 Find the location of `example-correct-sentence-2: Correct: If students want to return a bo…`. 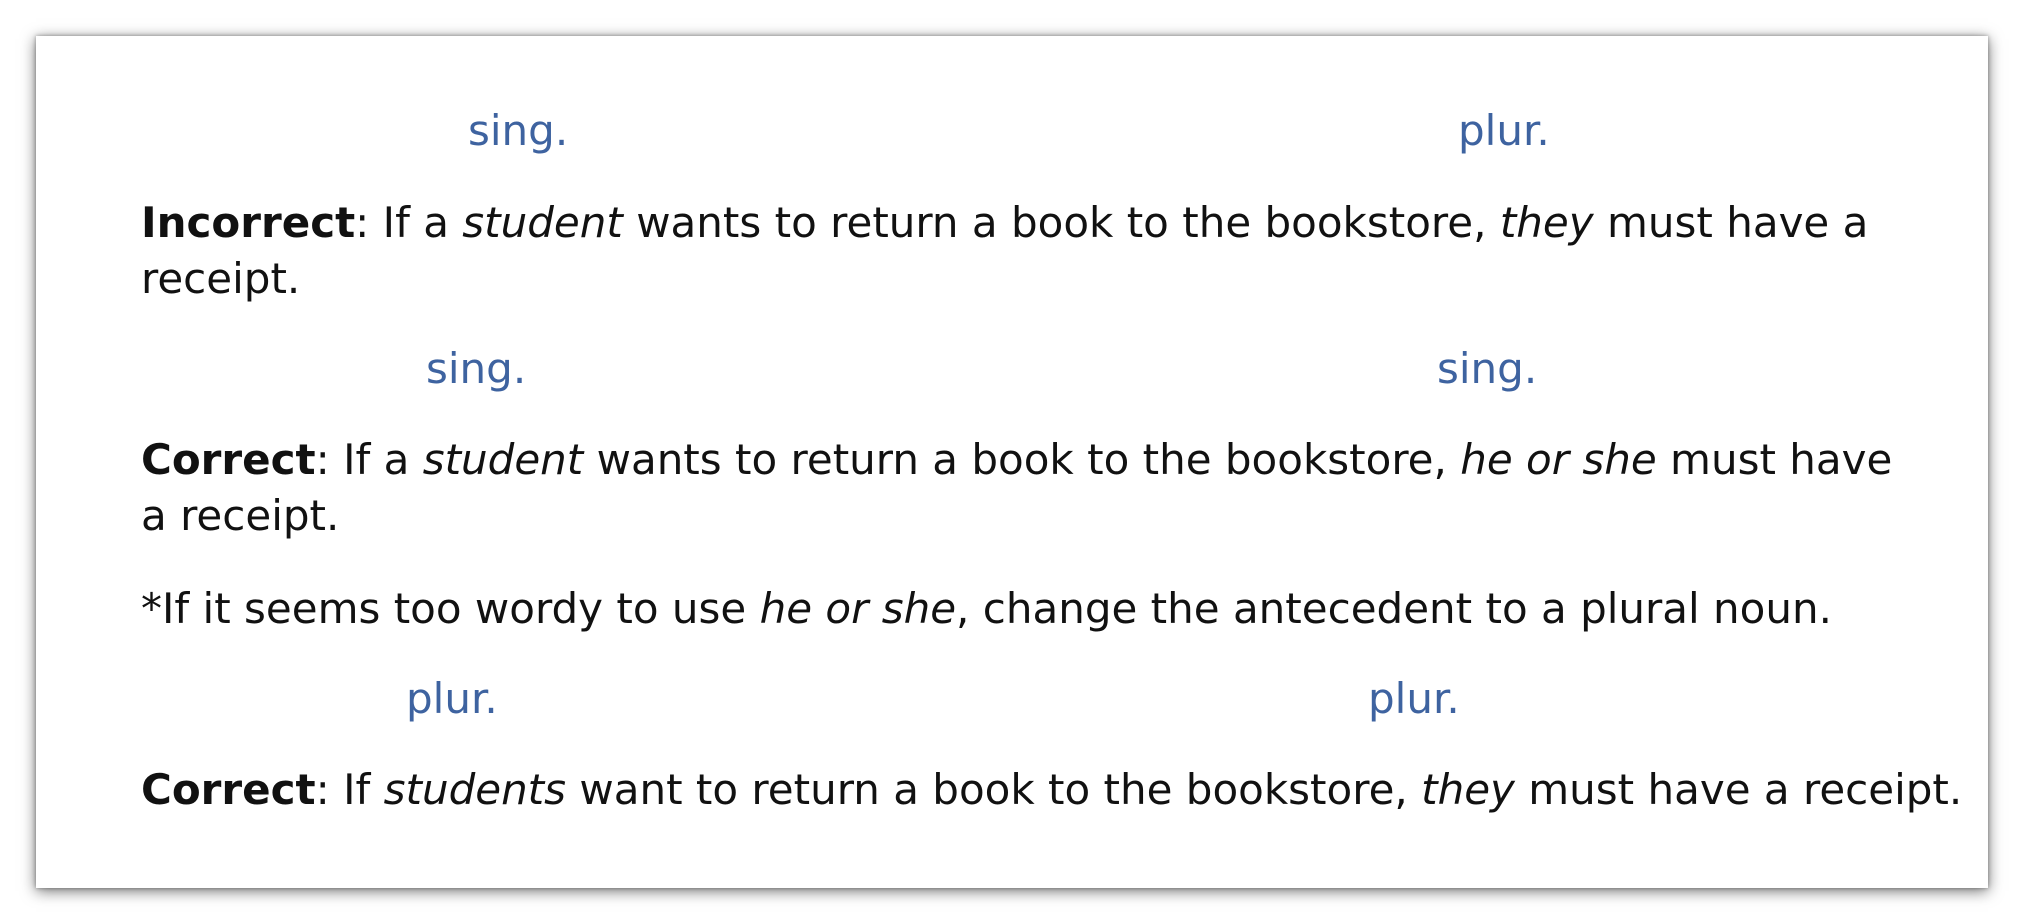

example-correct-sentence-2: Correct: If students want to return a bo… is located at coordinates (1052, 789).